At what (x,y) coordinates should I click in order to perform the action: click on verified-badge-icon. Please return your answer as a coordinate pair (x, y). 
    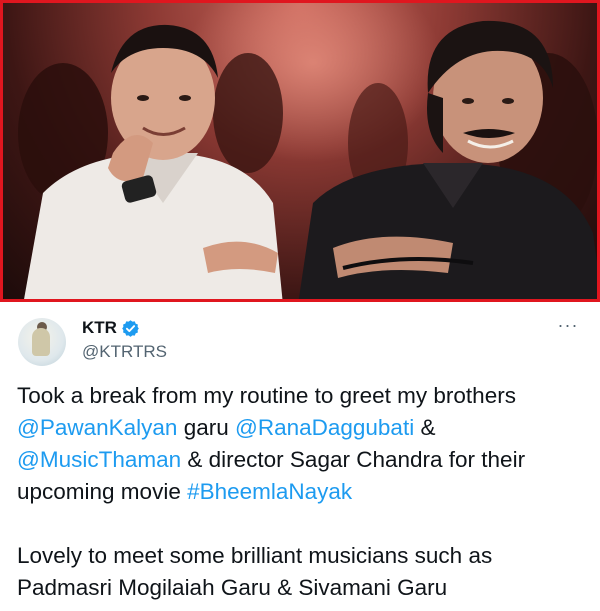
    Looking at the image, I should click on (130, 328).